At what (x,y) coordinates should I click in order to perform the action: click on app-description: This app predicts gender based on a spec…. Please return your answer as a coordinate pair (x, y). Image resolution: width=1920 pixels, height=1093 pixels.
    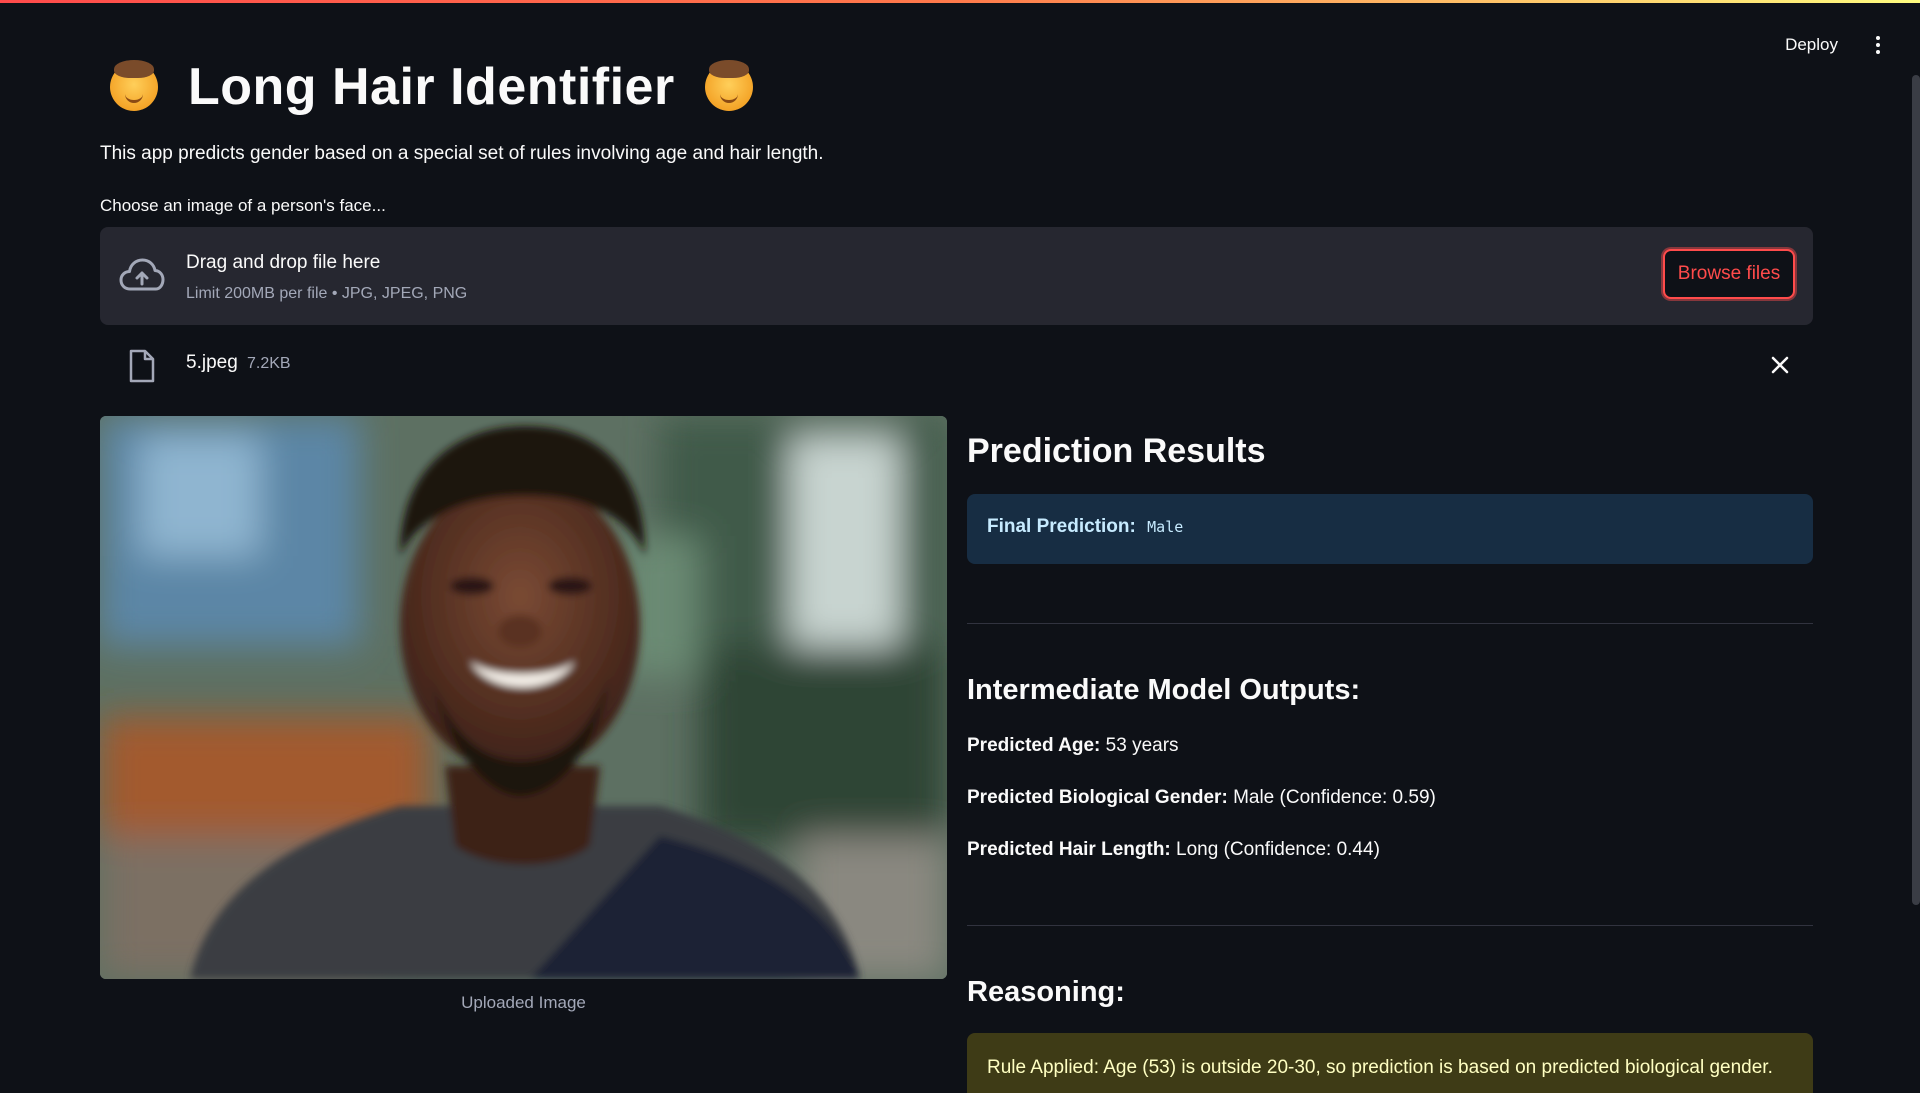
    Looking at the image, I should click on (462, 153).